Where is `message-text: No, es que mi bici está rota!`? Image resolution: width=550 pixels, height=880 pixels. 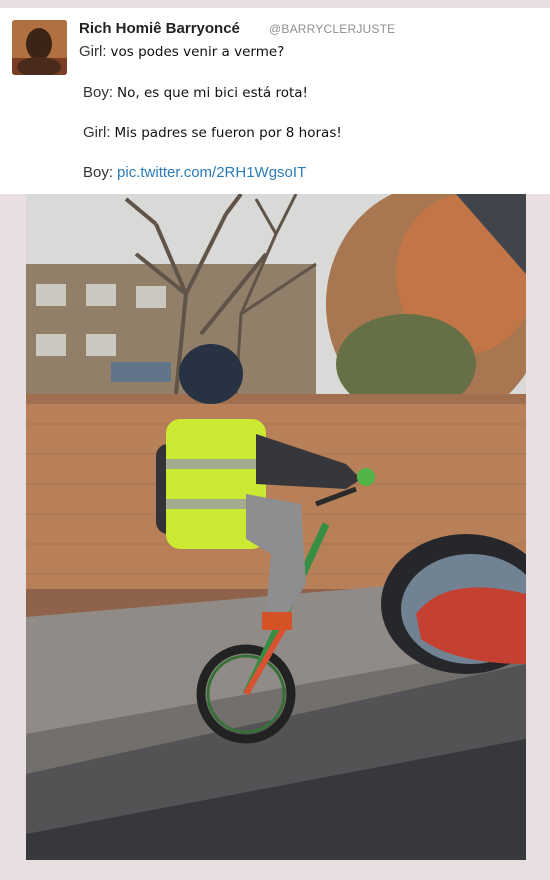
message-text: No, es que mi bici está rota! is located at coordinates (212, 93).